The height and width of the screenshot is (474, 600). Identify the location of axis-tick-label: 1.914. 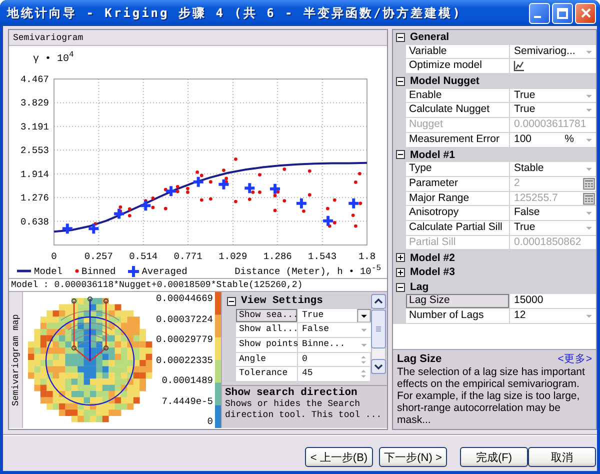
(34, 174).